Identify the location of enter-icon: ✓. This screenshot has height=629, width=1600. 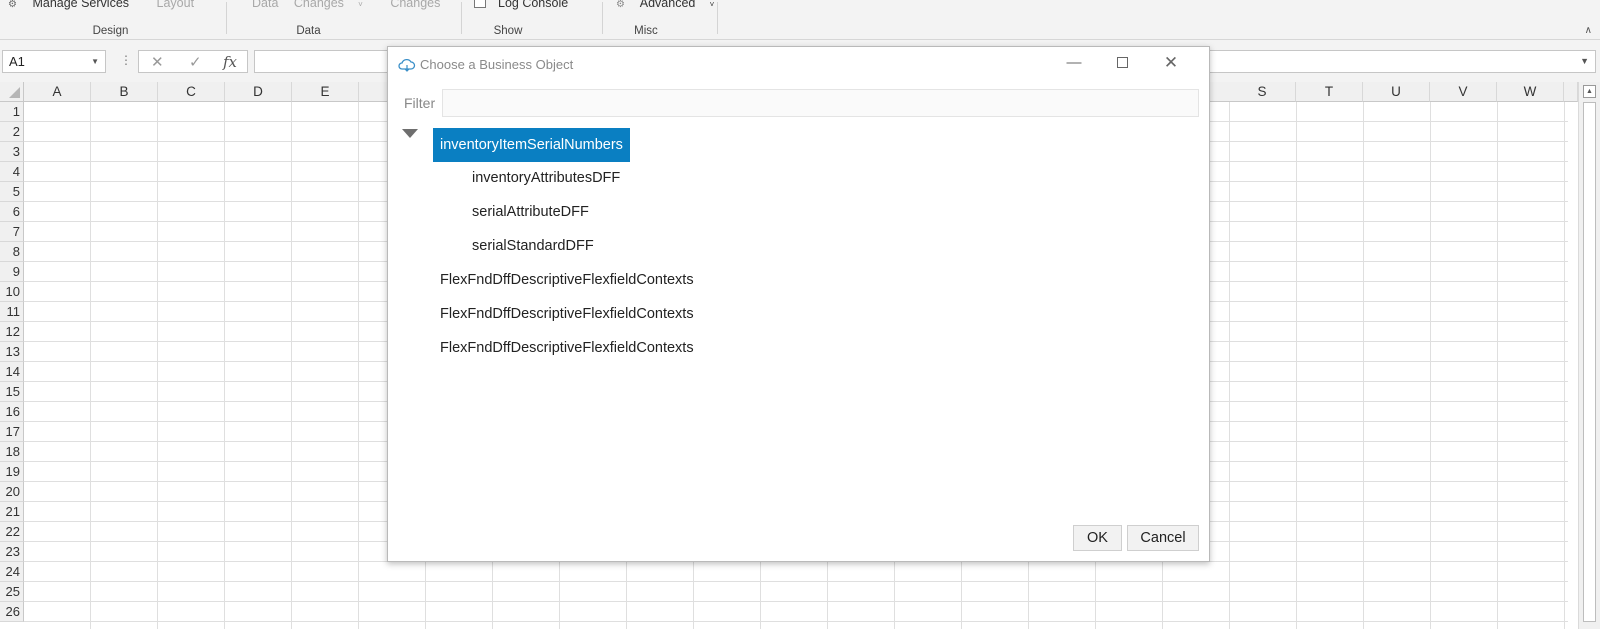
(195, 62).